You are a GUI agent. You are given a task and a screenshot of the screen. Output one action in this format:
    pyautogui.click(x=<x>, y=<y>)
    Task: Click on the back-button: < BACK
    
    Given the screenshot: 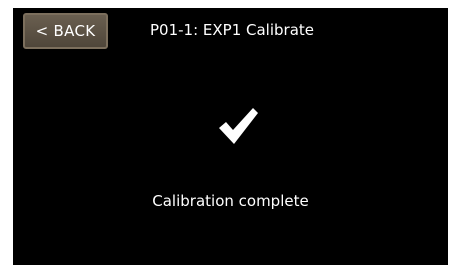 What is the action you would take?
    pyautogui.click(x=65, y=31)
    